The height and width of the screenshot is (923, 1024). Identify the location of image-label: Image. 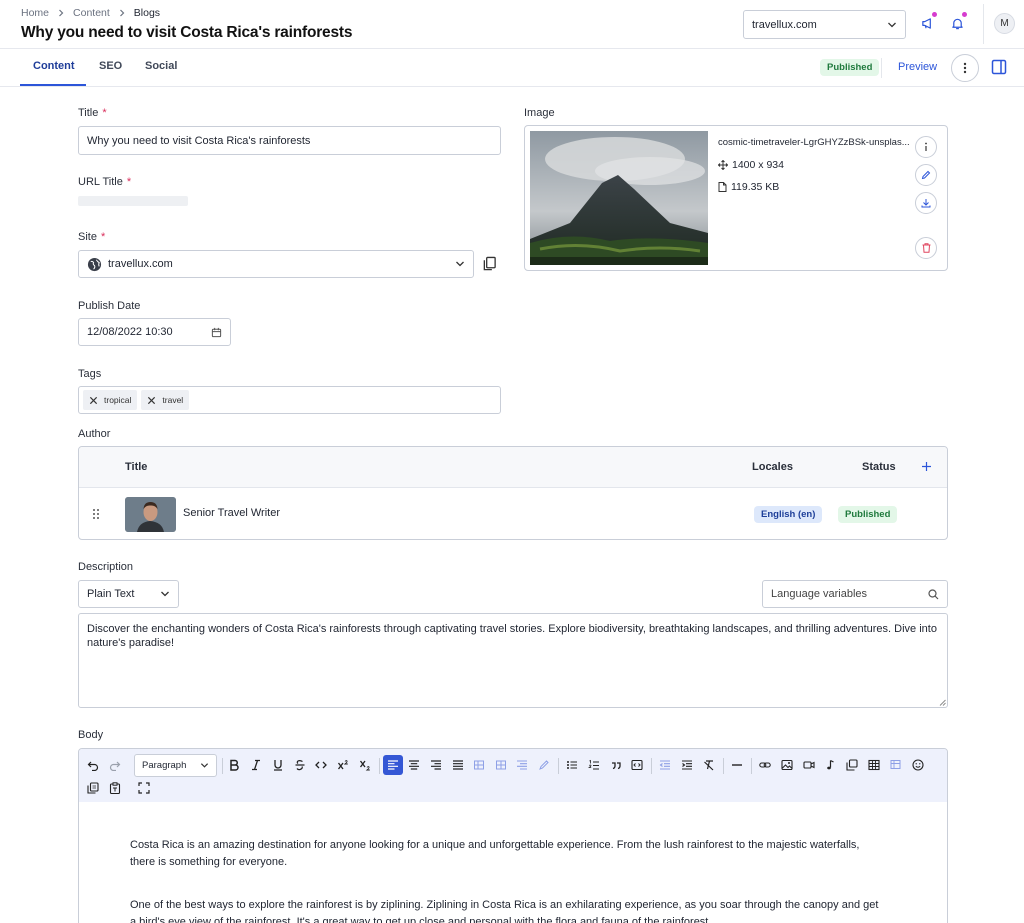
(539, 113).